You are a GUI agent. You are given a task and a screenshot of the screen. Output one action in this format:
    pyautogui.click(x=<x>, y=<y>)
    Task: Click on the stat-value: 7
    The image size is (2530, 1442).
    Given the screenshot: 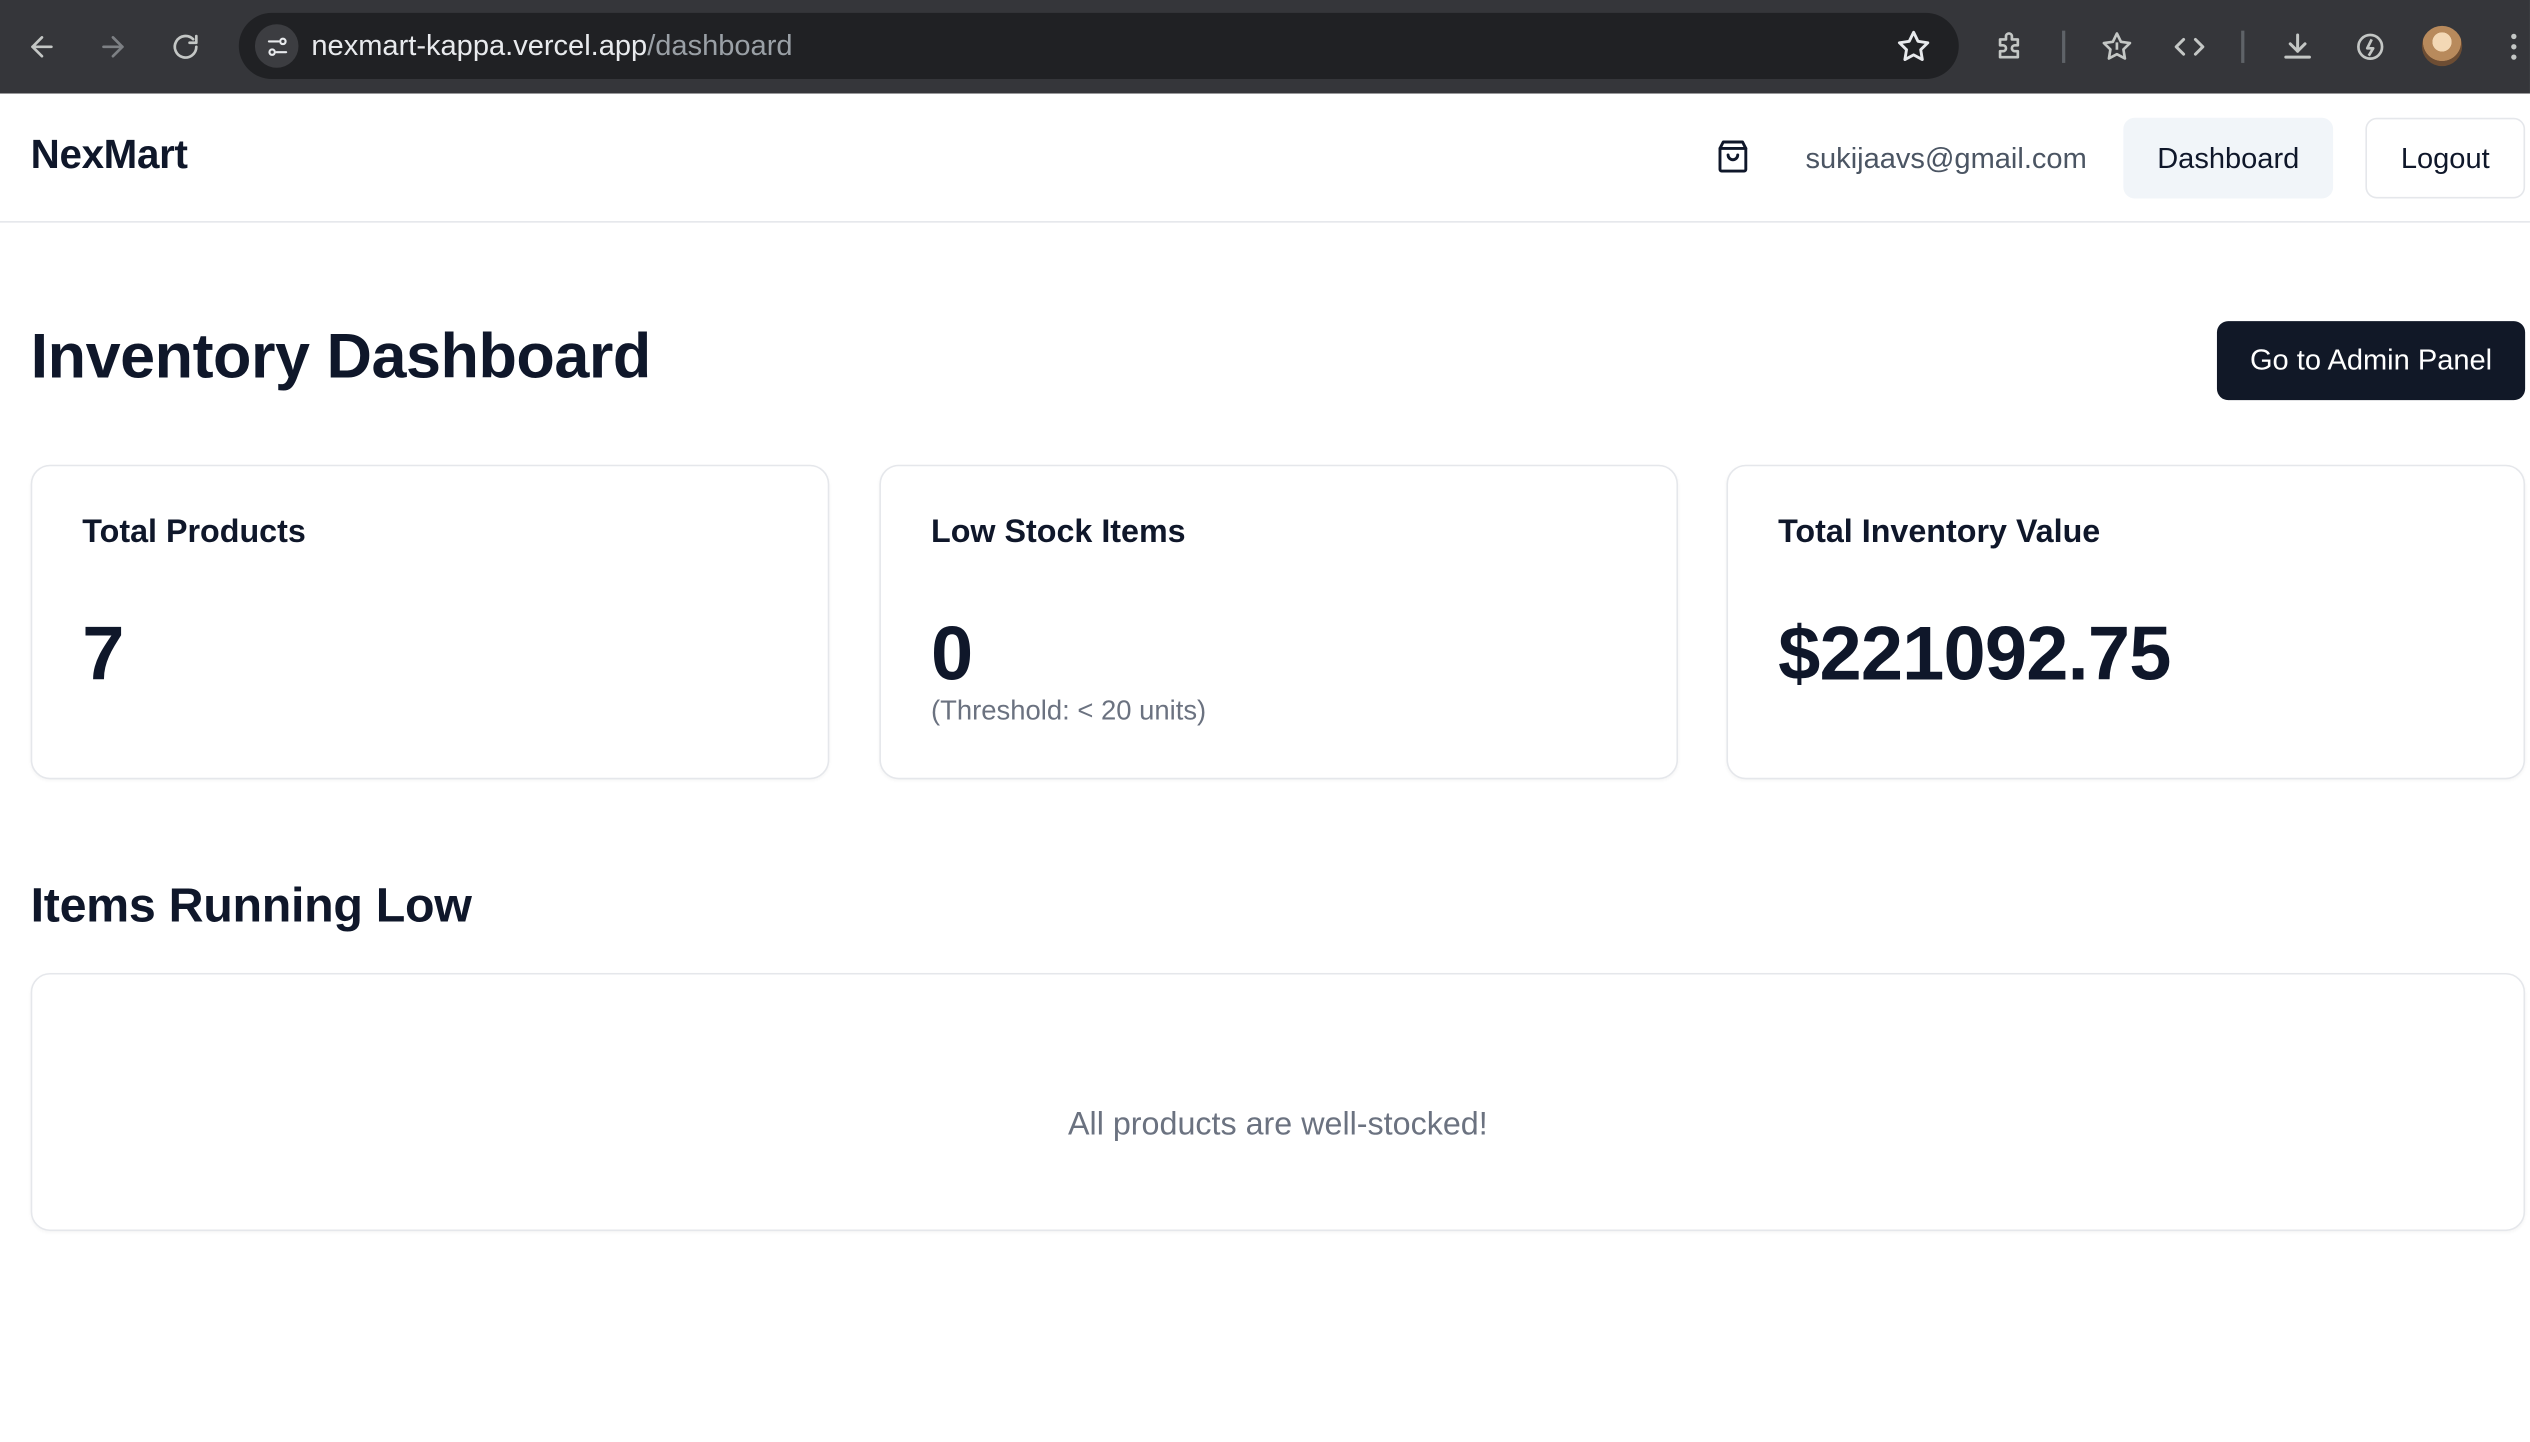 What is the action you would take?
    pyautogui.click(x=103, y=652)
    